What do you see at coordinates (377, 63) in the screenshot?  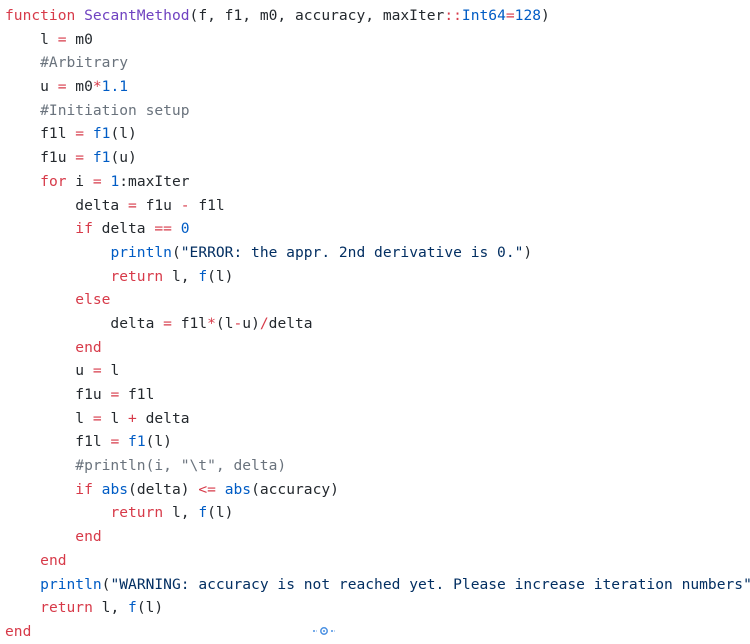 I see `code-line: #Arbitrary` at bounding box center [377, 63].